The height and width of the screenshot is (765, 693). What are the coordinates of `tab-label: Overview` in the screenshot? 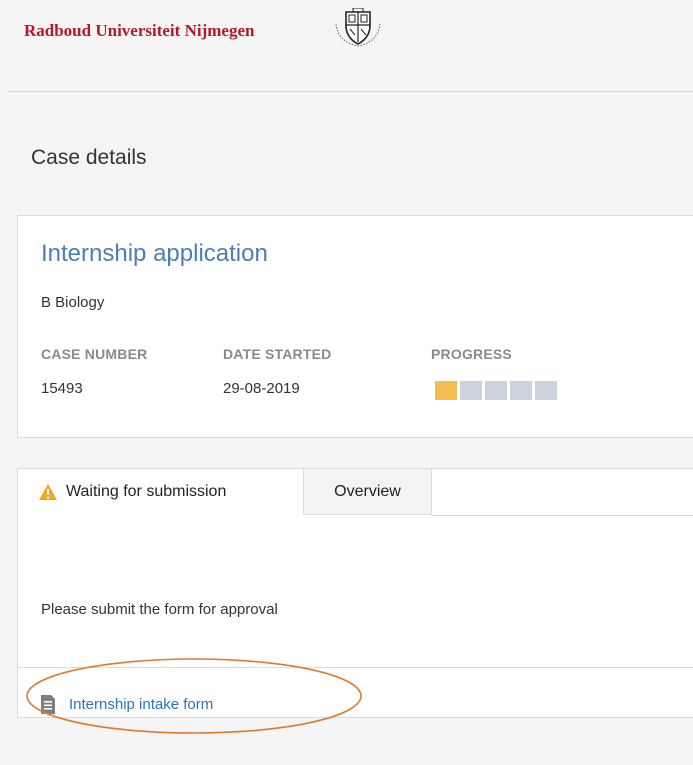 It's located at (367, 491).